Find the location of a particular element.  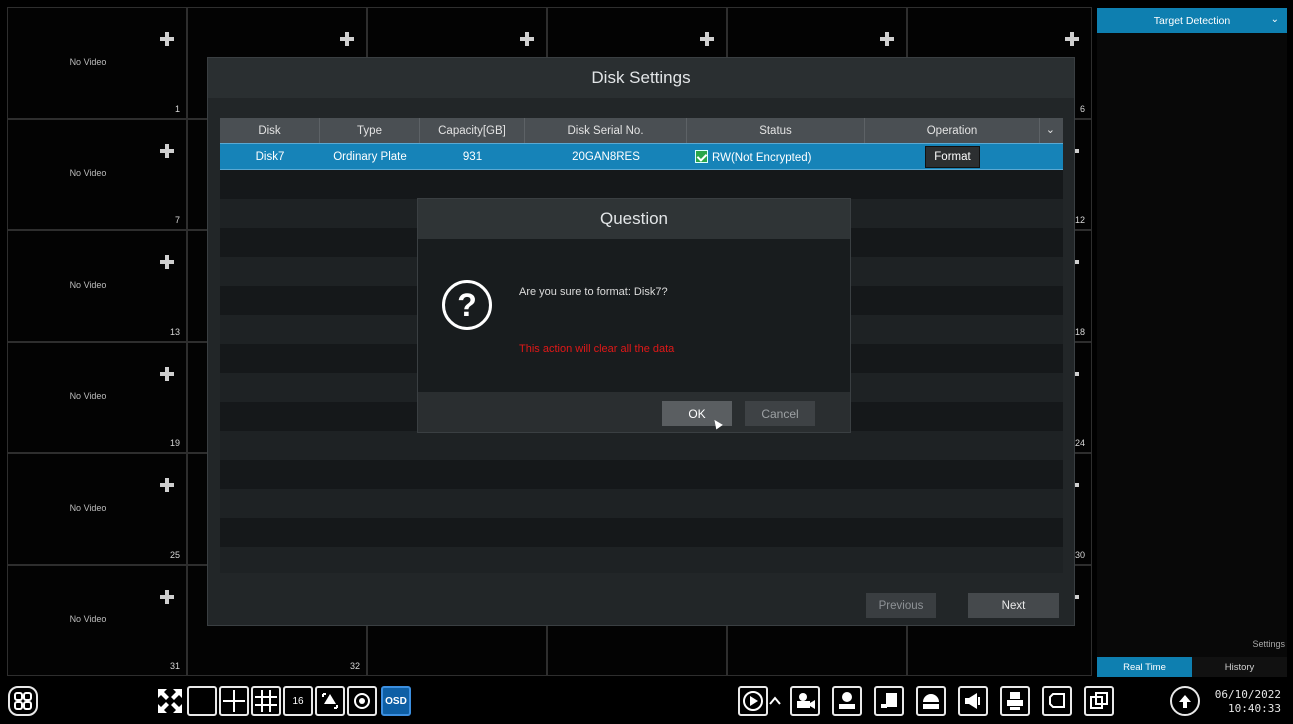

warning-message: This action will clear all the data is located at coordinates (597, 349).